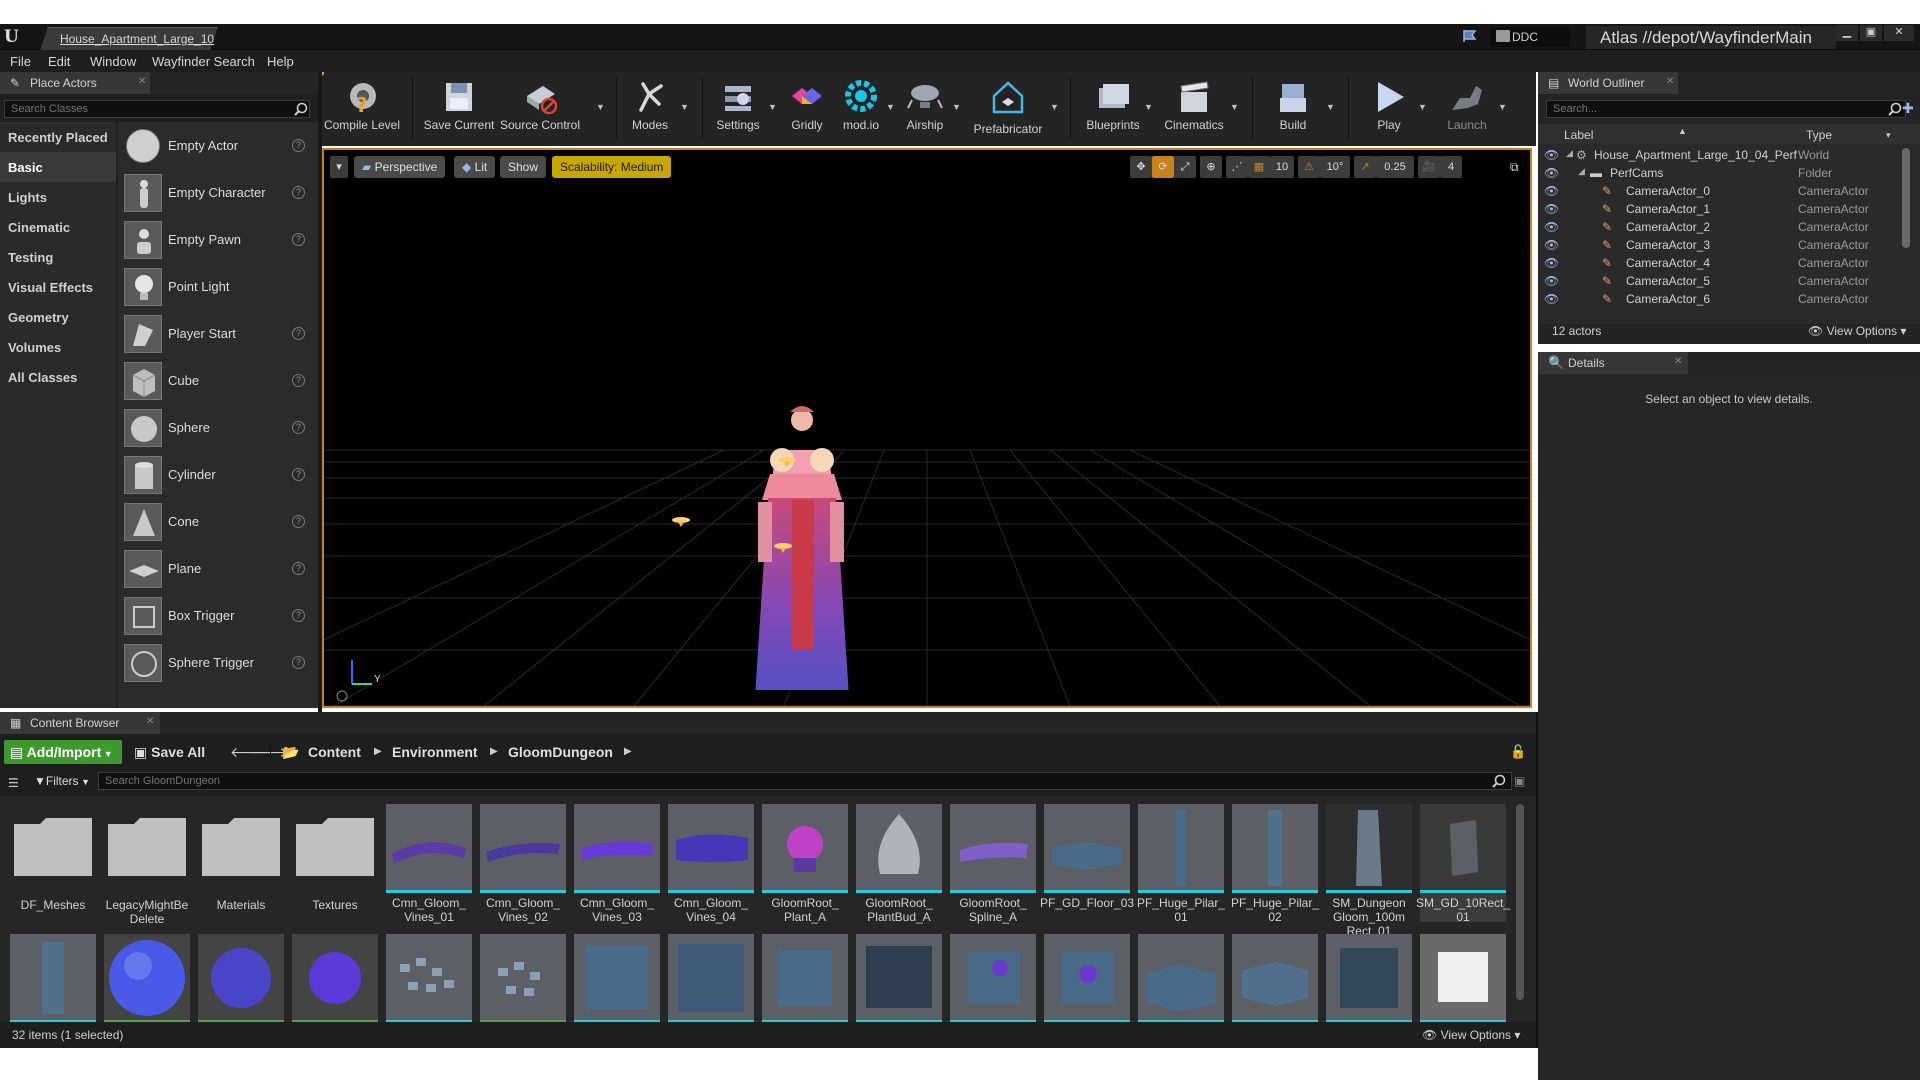 The image size is (1920, 1080). Describe the element at coordinates (1711, 37) in the screenshot. I see `source-control-path: Atlas //depot/WayfinderMain` at that location.